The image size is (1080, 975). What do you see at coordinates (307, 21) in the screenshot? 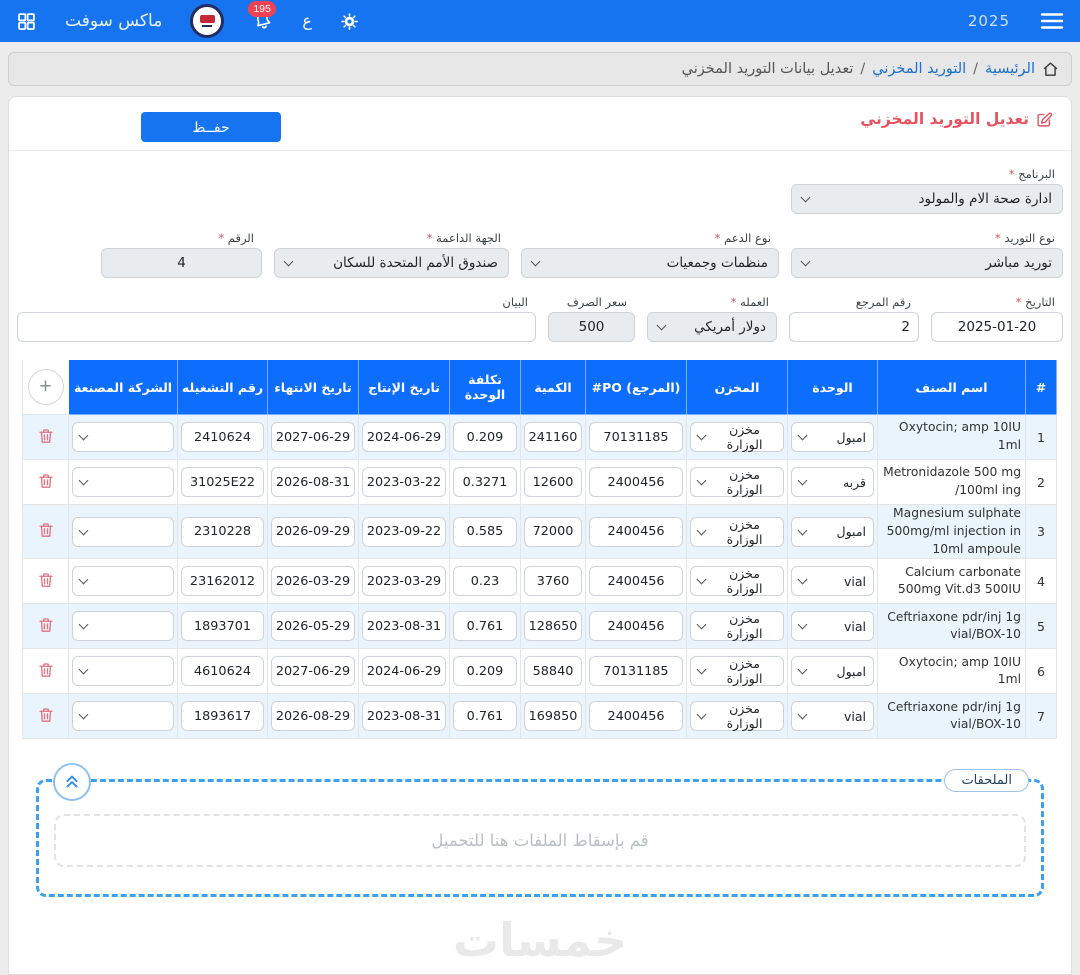
I see `language-switch: ع` at bounding box center [307, 21].